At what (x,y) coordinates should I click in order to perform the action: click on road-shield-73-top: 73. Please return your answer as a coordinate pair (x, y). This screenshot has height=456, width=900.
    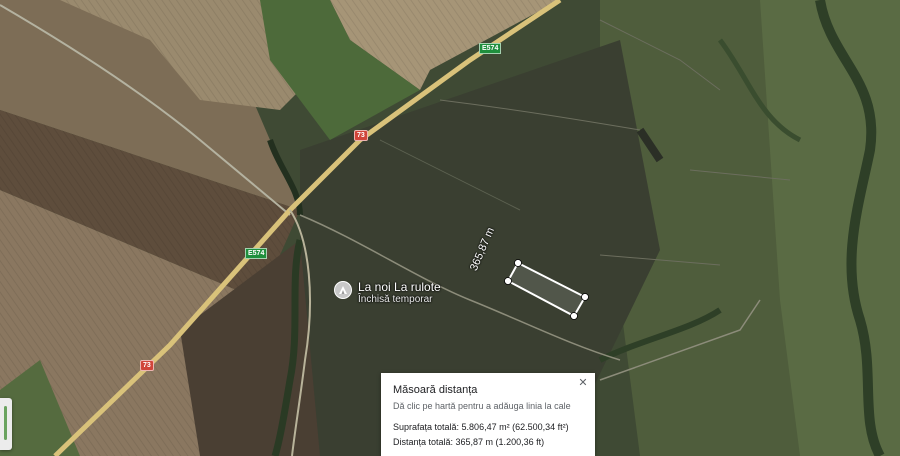
    Looking at the image, I should click on (361, 135).